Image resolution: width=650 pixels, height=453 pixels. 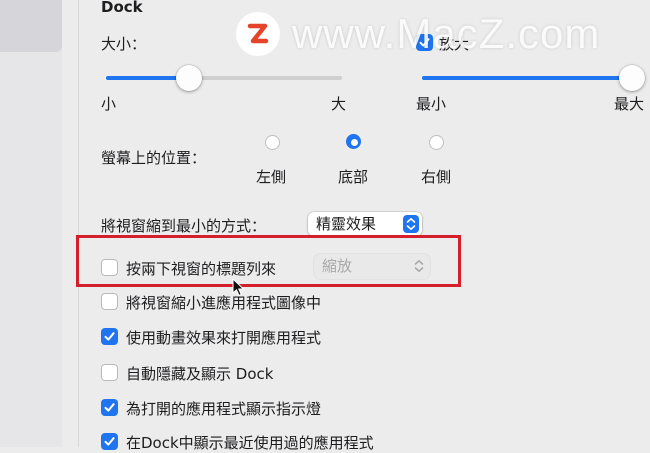 I want to click on minimize-effect-label: 將視窗縮到最小的方式：, so click(x=184, y=226).